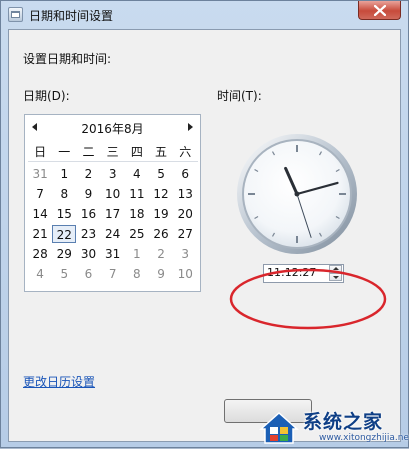 The height and width of the screenshot is (449, 409). I want to click on watermark: 系统之家 www.xitongzhijia.net, so click(332, 427).